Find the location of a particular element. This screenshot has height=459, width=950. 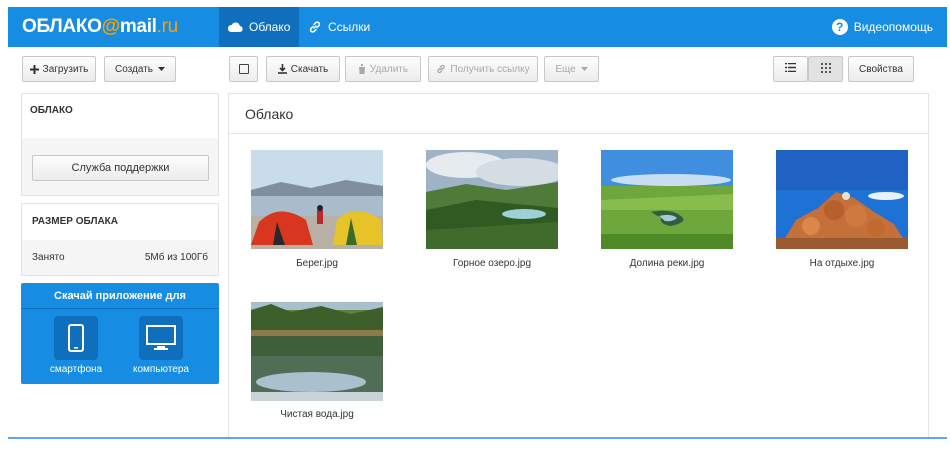

delete-label: Удалить is located at coordinates (389, 69).